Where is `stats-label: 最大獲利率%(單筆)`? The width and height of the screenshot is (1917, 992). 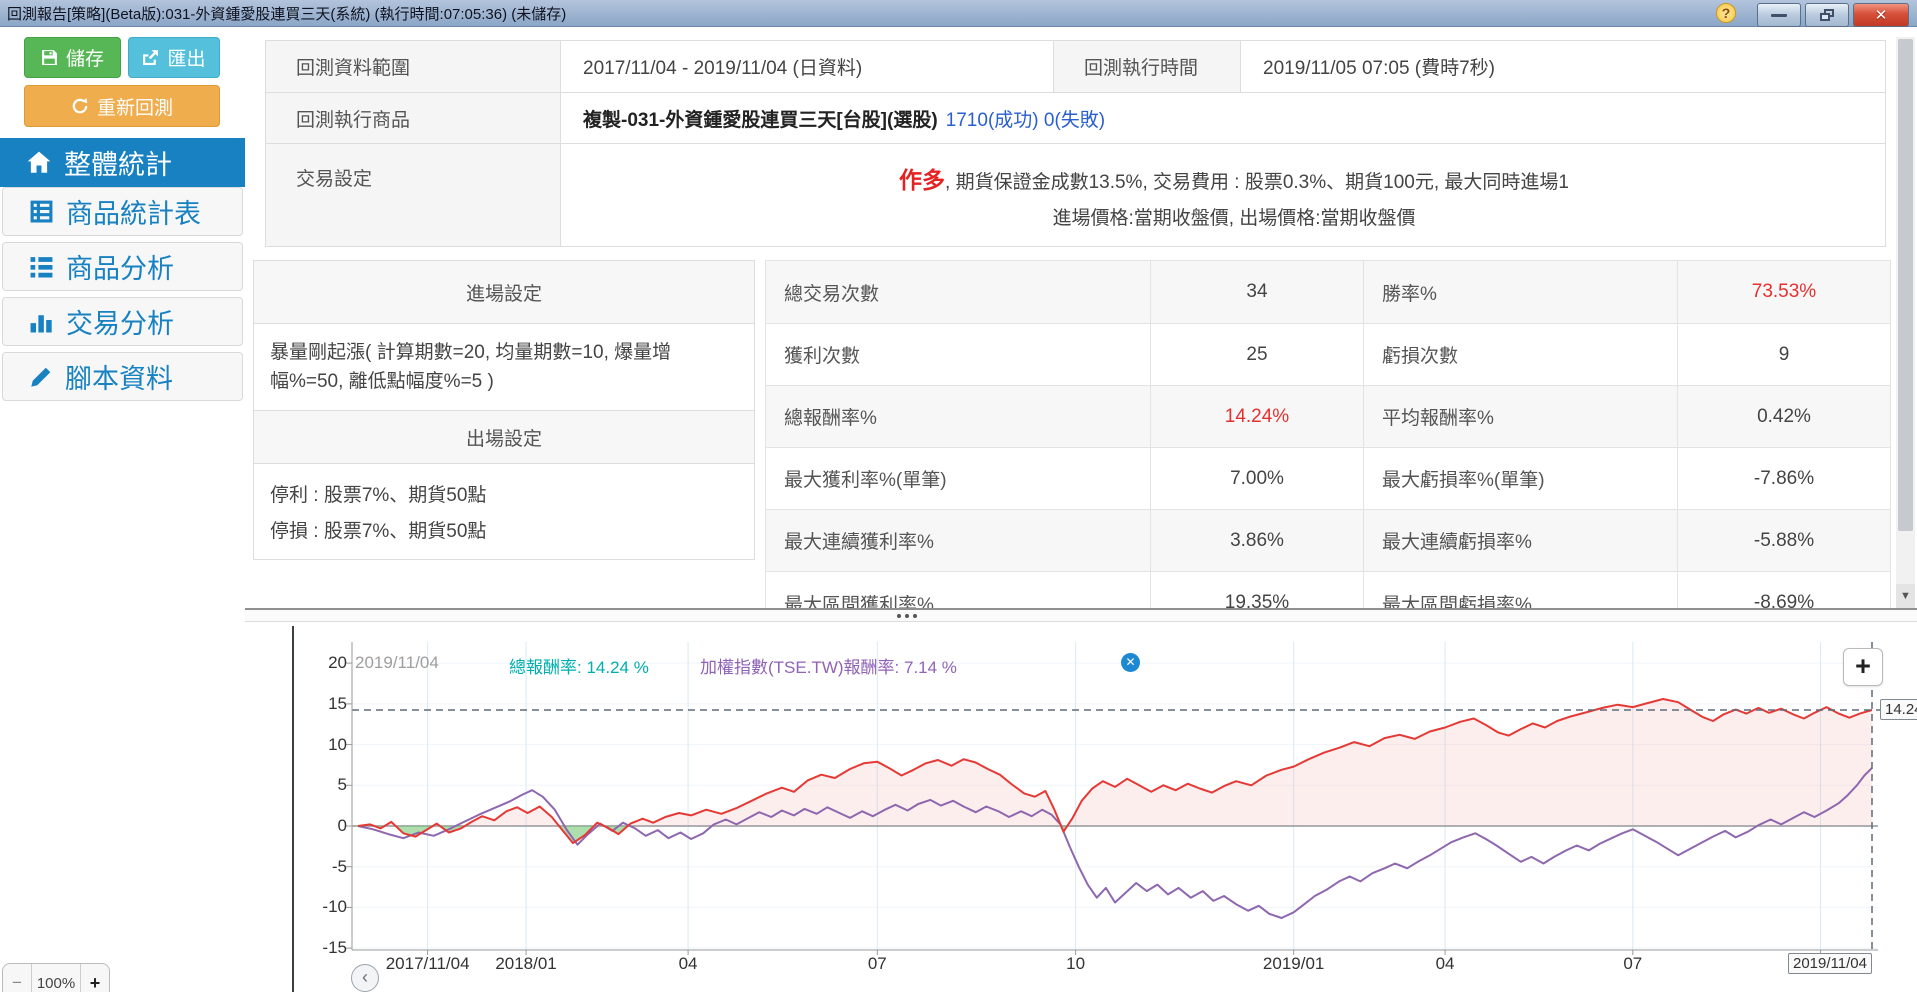 stats-label: 最大獲利率%(單筆) is located at coordinates (958, 478).